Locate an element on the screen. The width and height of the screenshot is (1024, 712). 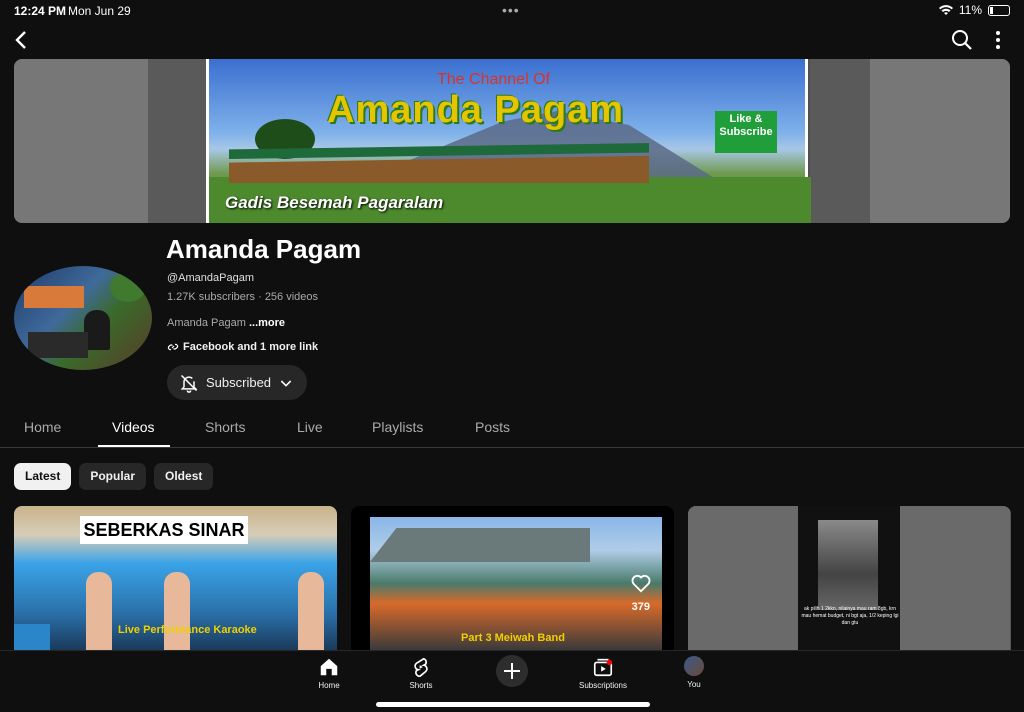
avatar is located at coordinates (694, 666).